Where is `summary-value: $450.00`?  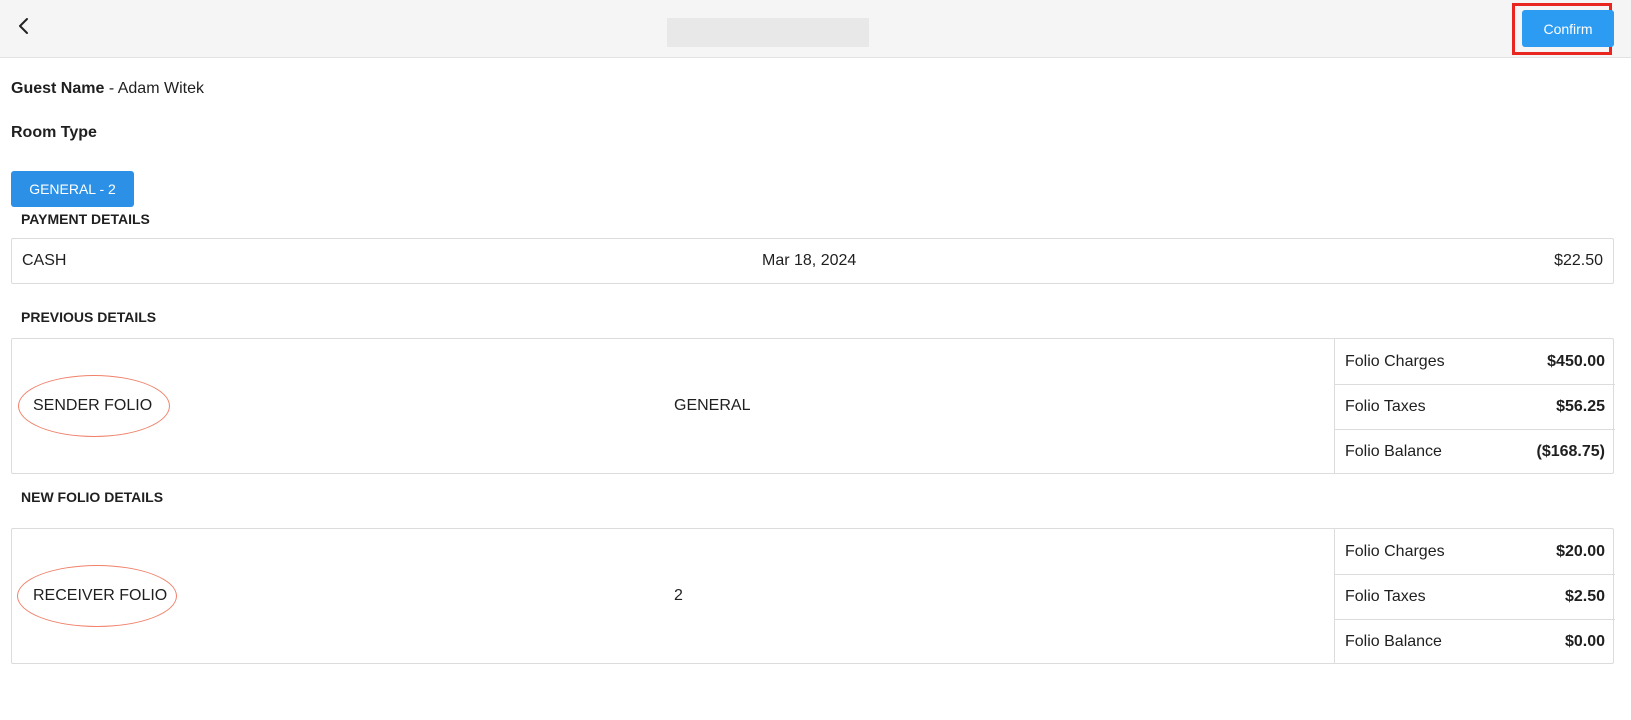
summary-value: $450.00 is located at coordinates (1576, 361).